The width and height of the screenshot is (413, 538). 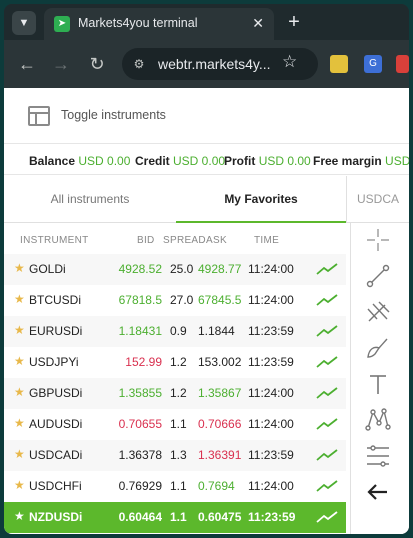 I want to click on ask-price: 0.60475, so click(x=220, y=517).